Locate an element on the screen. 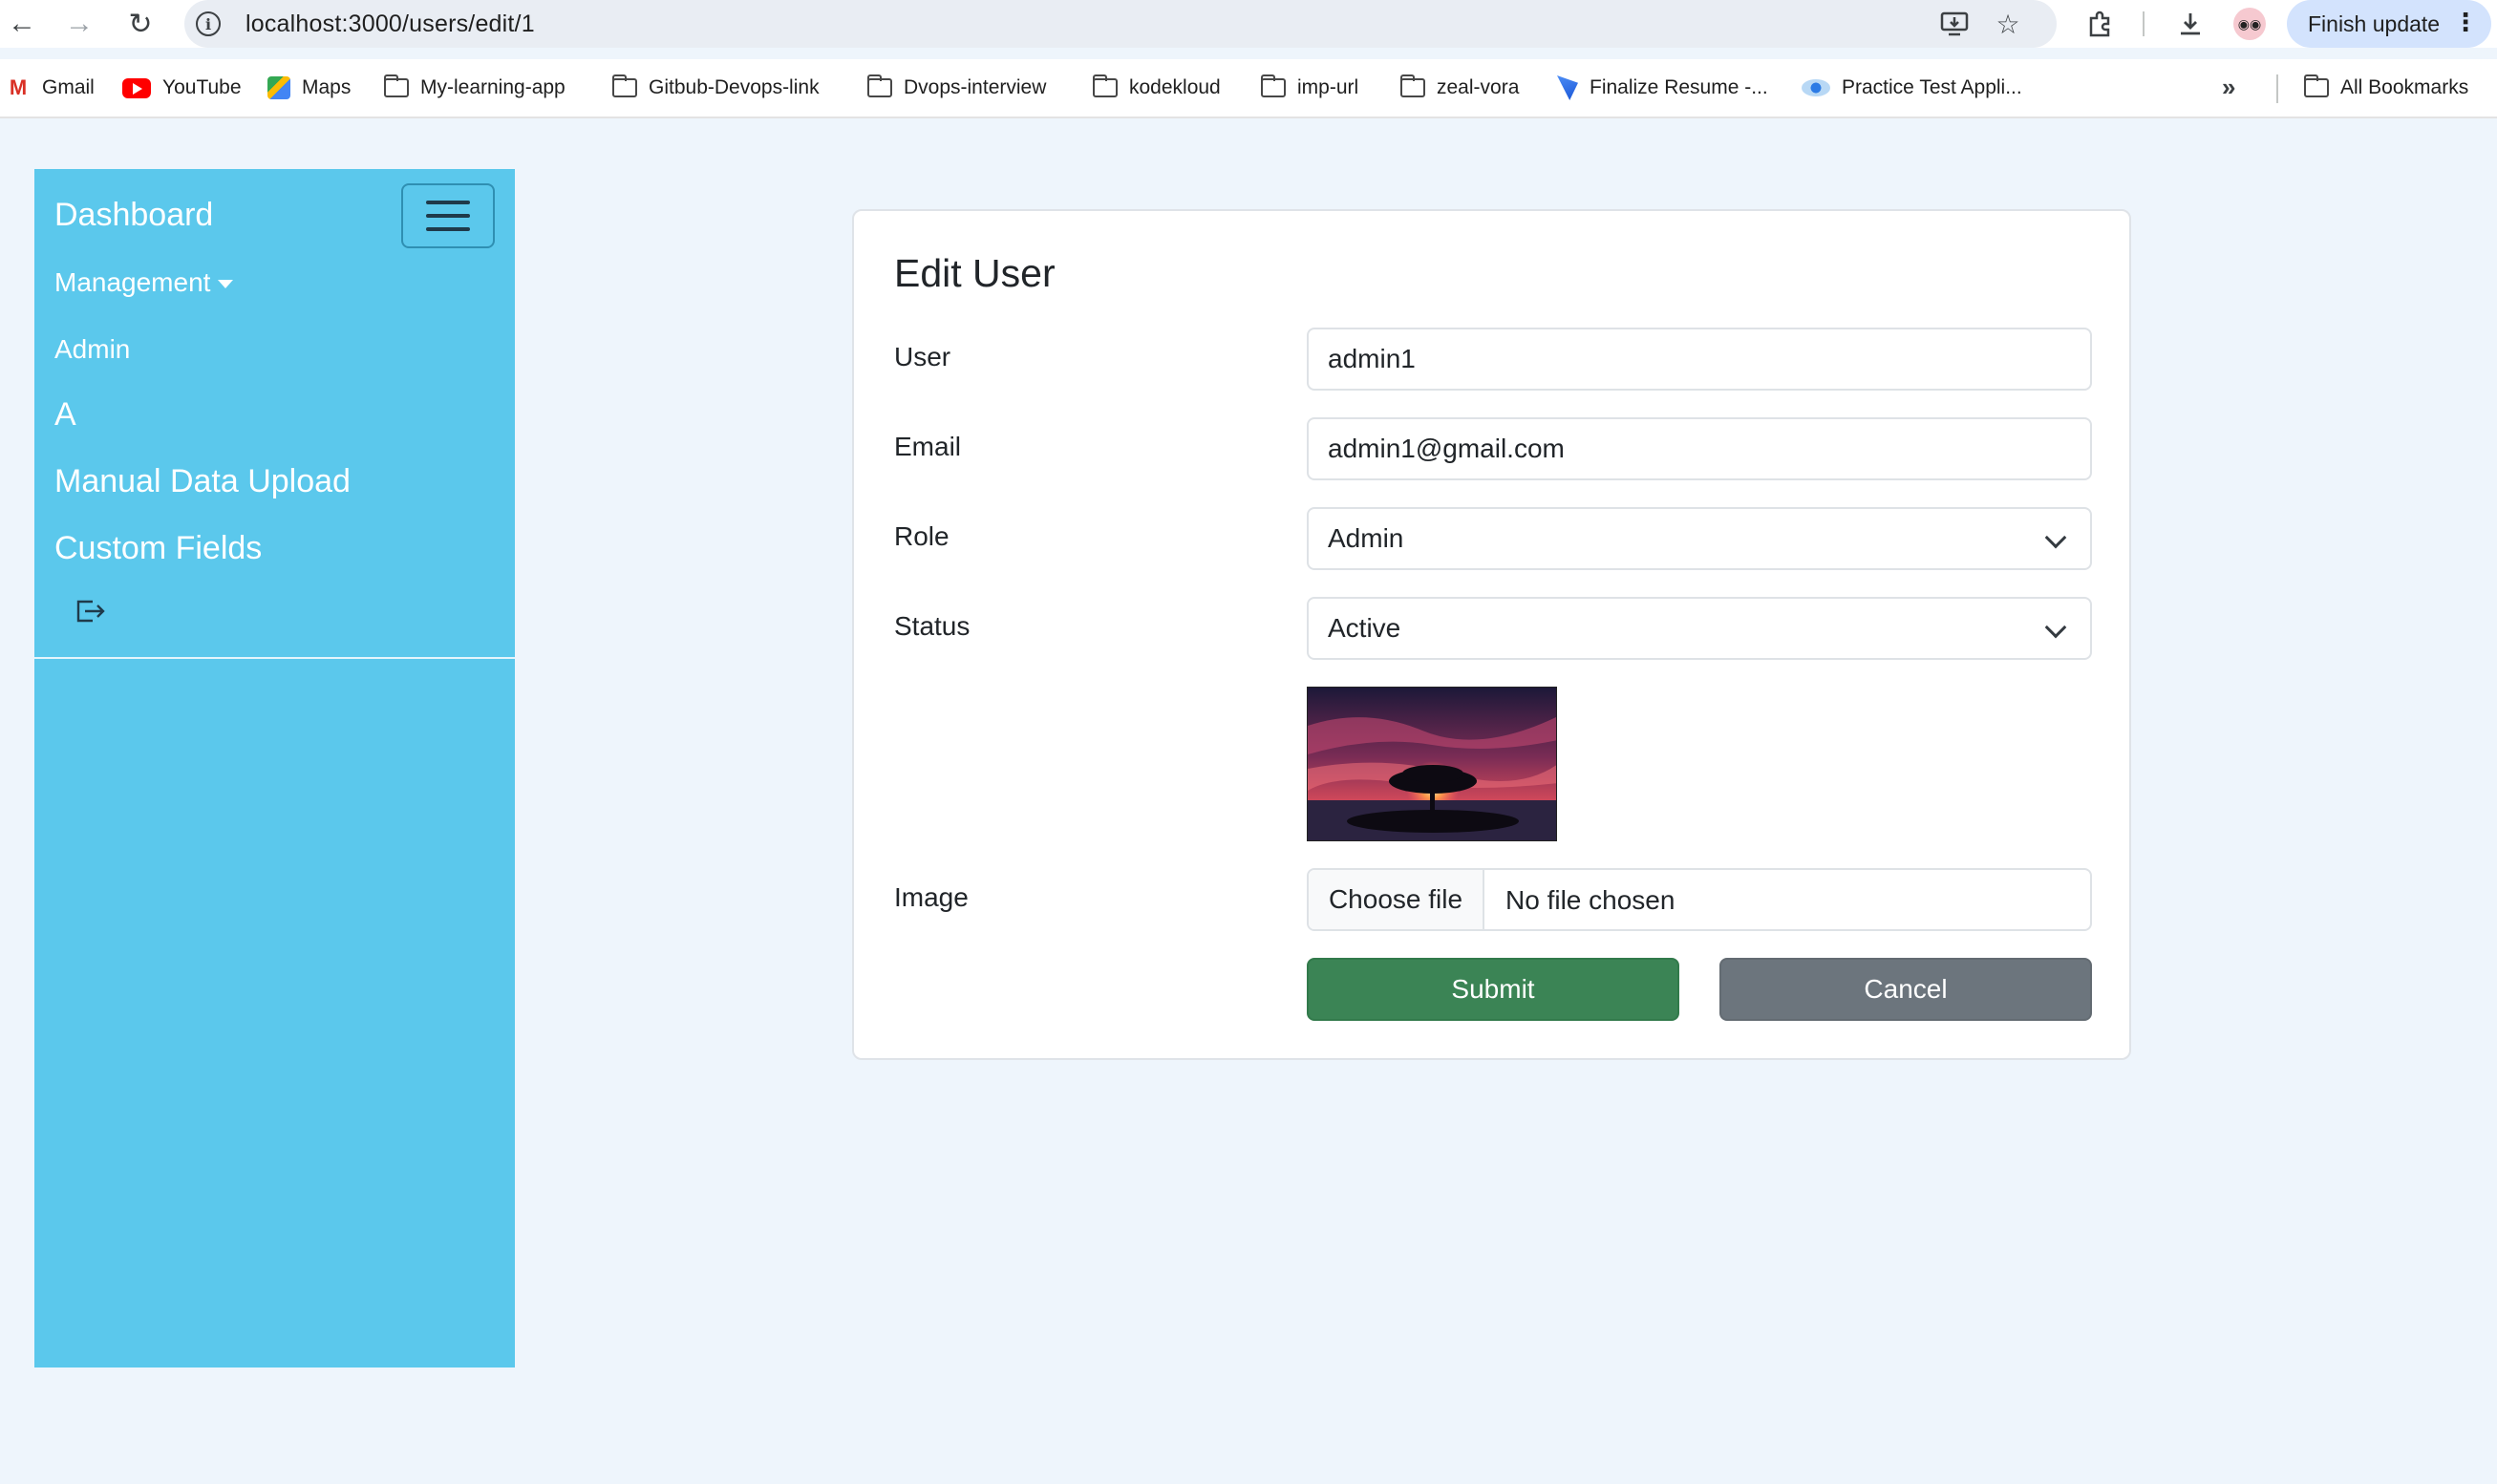 This screenshot has height=1484, width=2497. finish-update-label: Finish update is located at coordinates (2374, 24).